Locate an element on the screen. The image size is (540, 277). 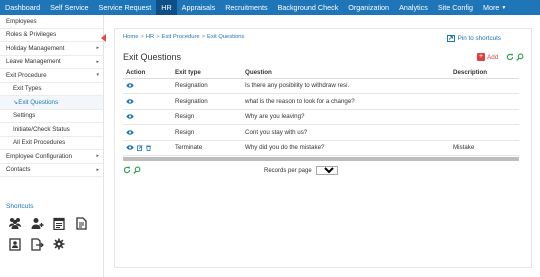
pin-to-shortcuts-link: Pin to shortcuts is located at coordinates (473, 38).